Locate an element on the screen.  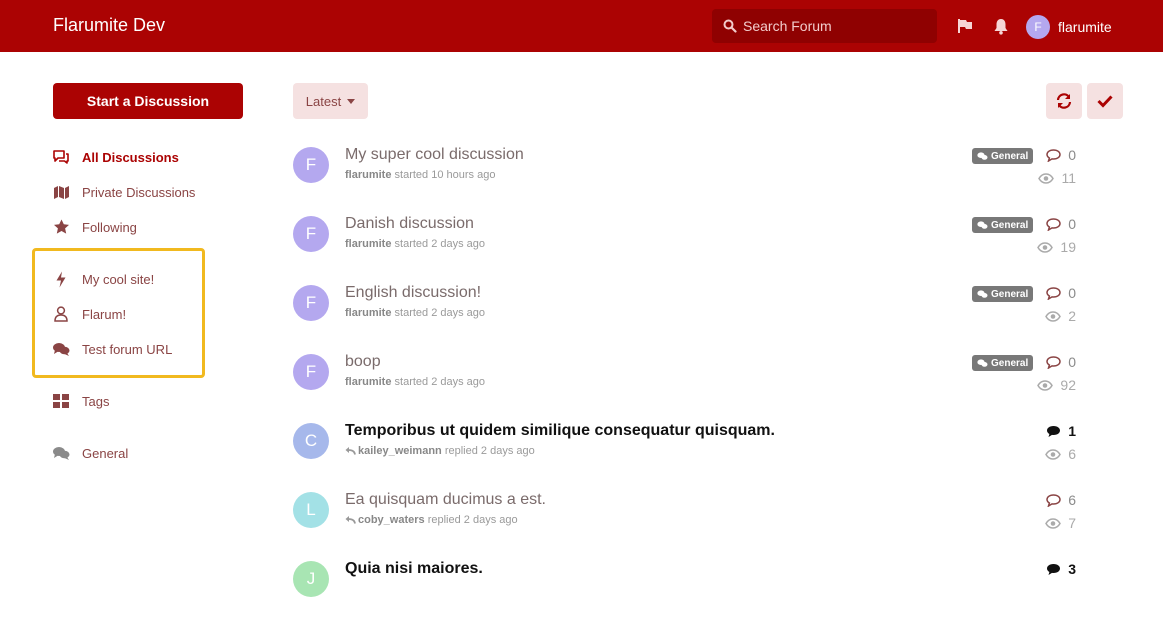
refresh-button is located at coordinates (1064, 101).